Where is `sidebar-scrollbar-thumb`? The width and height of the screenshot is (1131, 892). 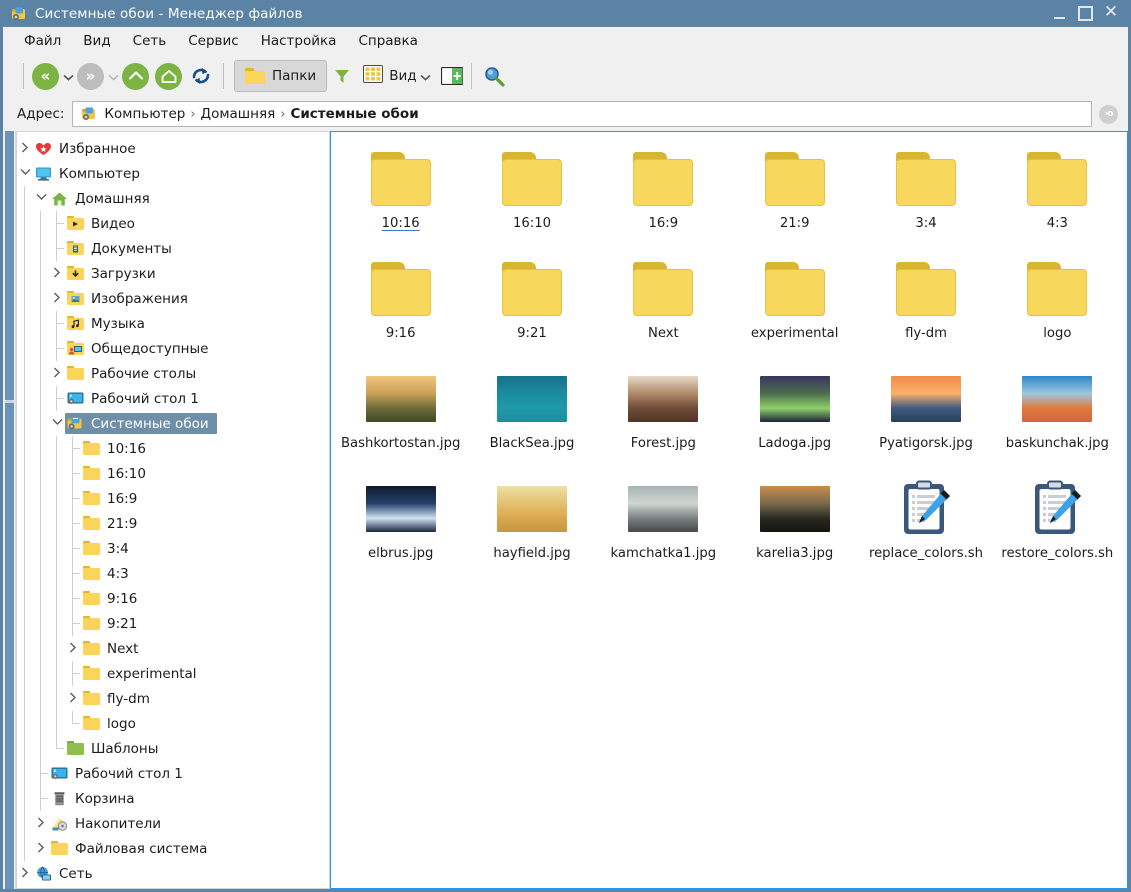 sidebar-scrollbar-thumb is located at coordinates (9, 510).